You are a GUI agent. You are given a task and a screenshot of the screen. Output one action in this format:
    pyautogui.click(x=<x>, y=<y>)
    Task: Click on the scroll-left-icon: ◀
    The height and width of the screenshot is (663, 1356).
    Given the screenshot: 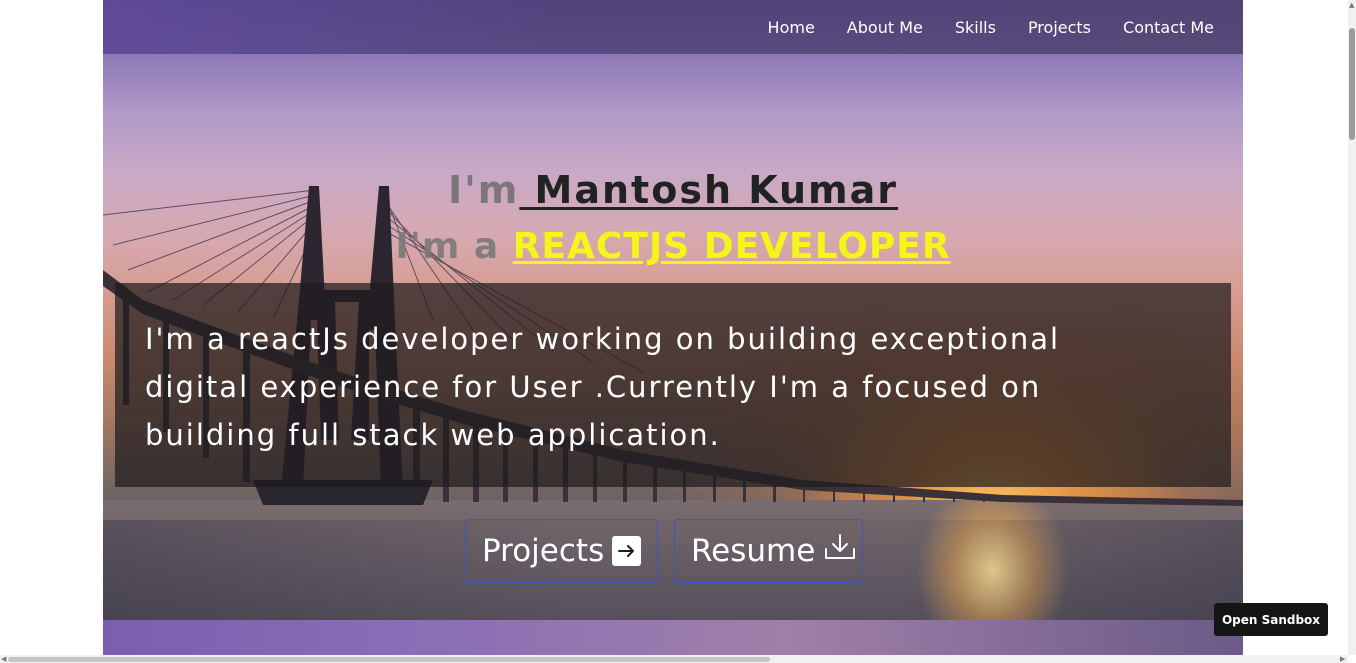 What is the action you would take?
    pyautogui.click(x=3, y=659)
    